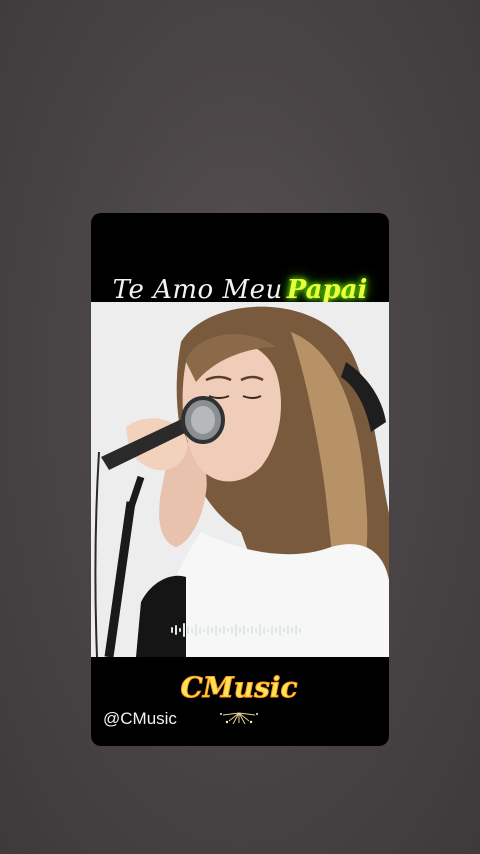  Describe the element at coordinates (238, 687) in the screenshot. I see `brand-logo-text: CMusic` at that location.